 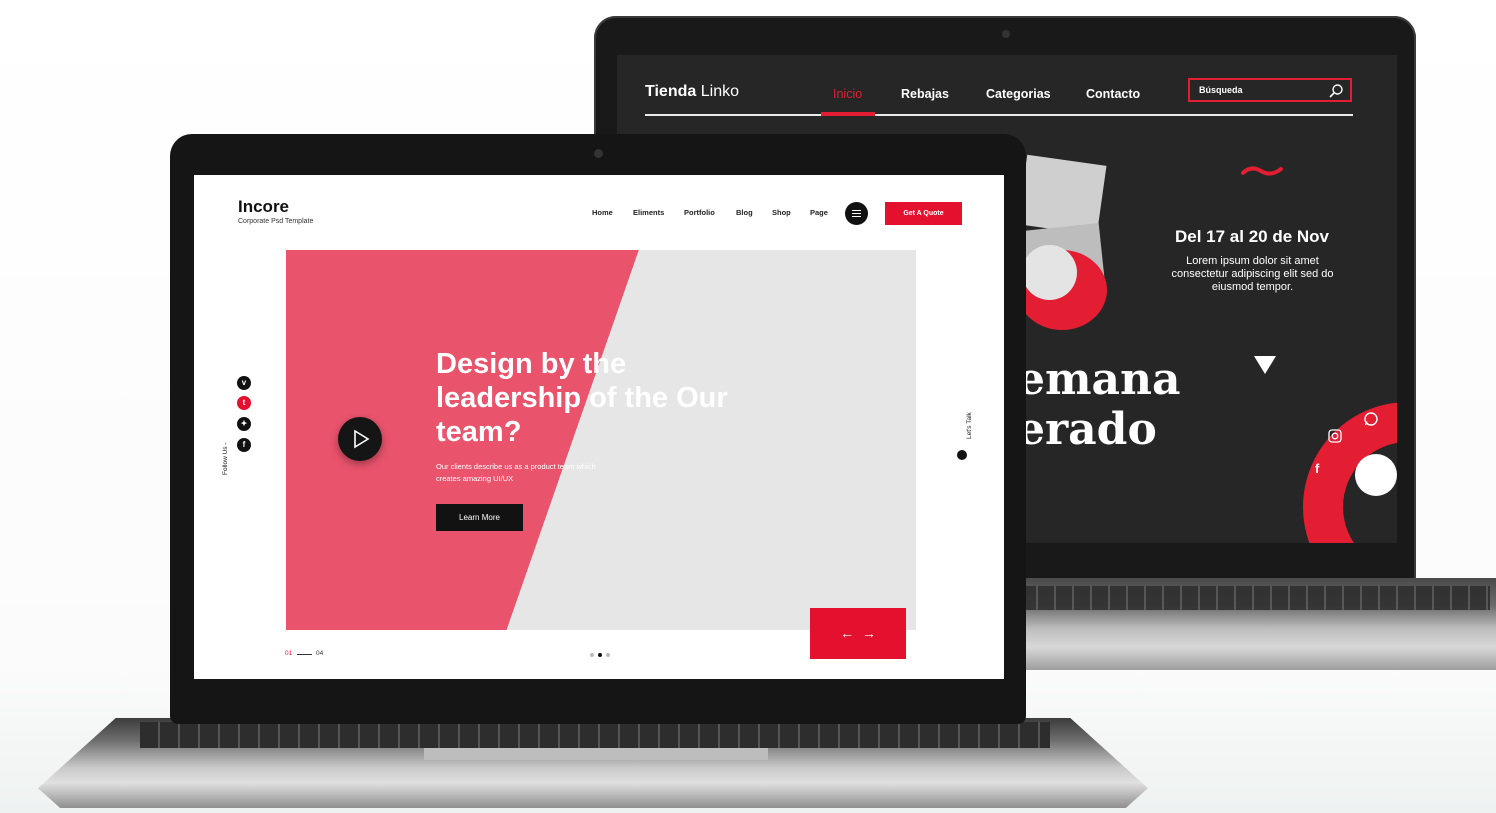 What do you see at coordinates (819, 212) in the screenshot?
I see `nav-item-page: Page` at bounding box center [819, 212].